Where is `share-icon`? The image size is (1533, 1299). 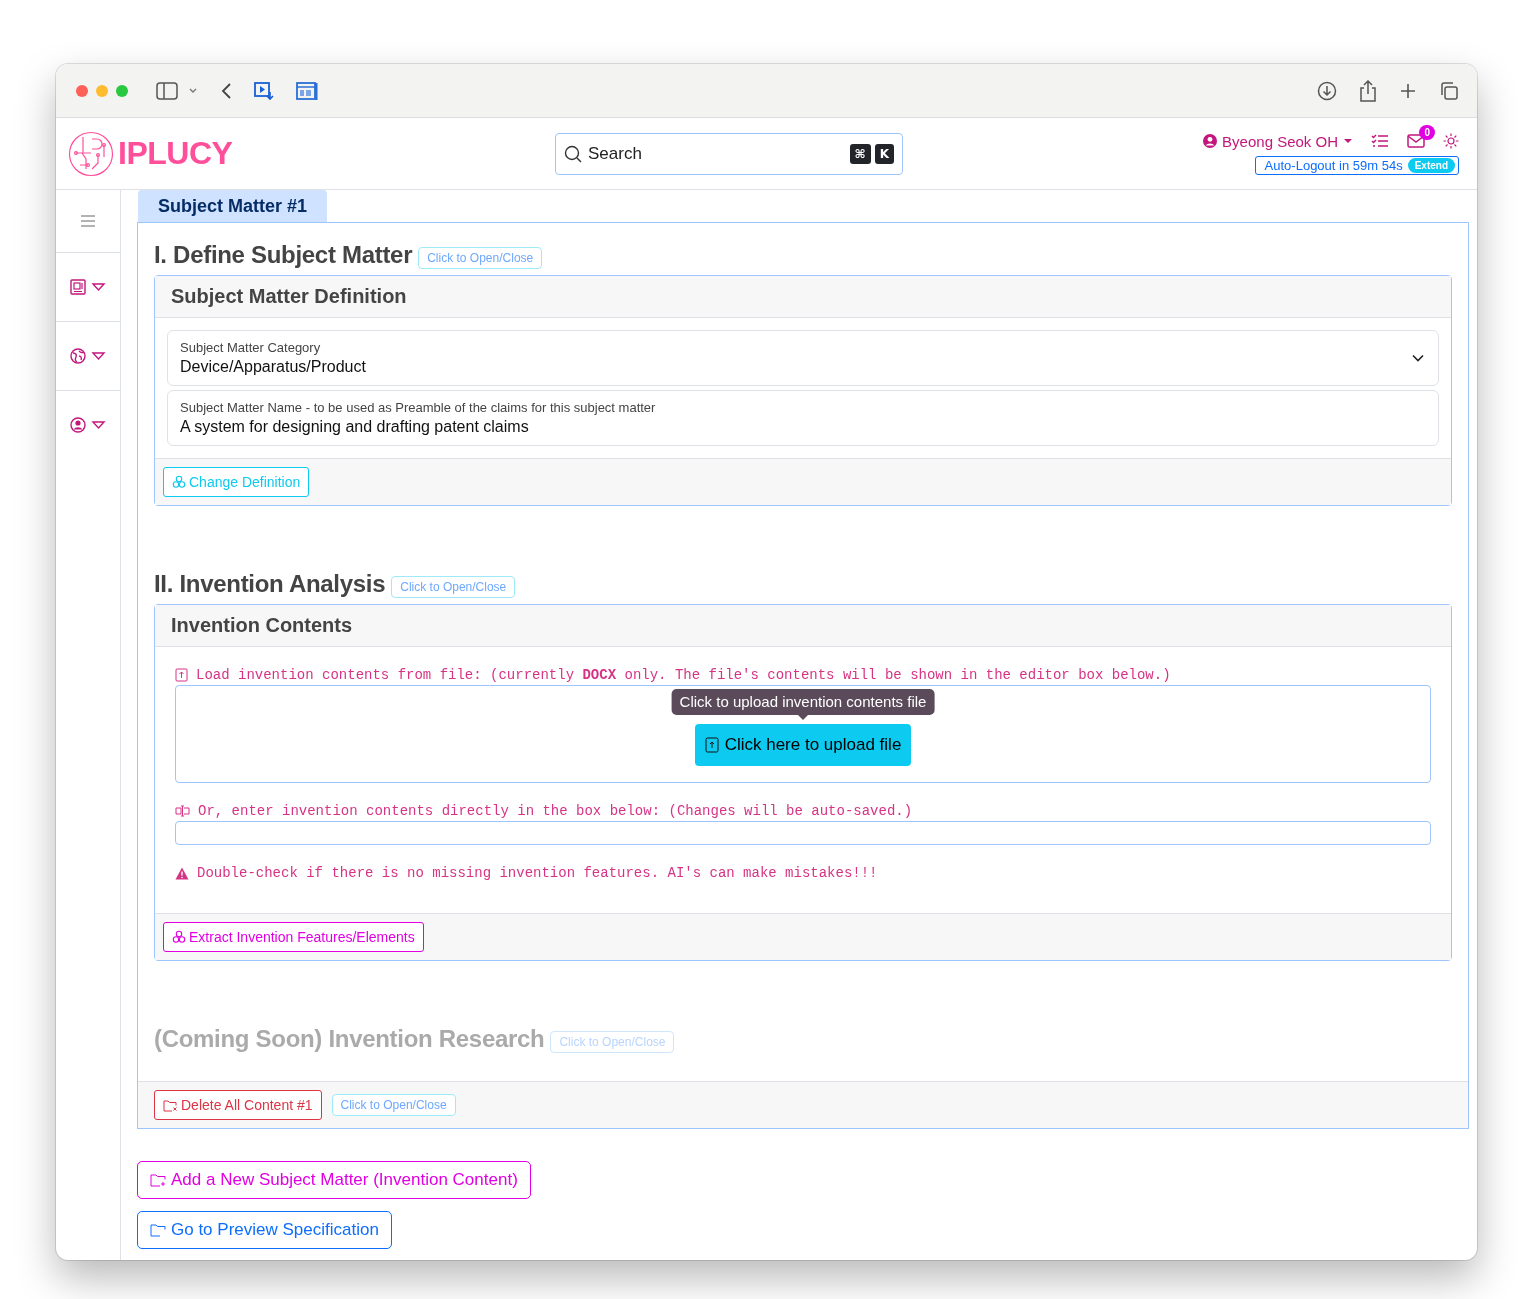
share-icon is located at coordinates (1368, 90).